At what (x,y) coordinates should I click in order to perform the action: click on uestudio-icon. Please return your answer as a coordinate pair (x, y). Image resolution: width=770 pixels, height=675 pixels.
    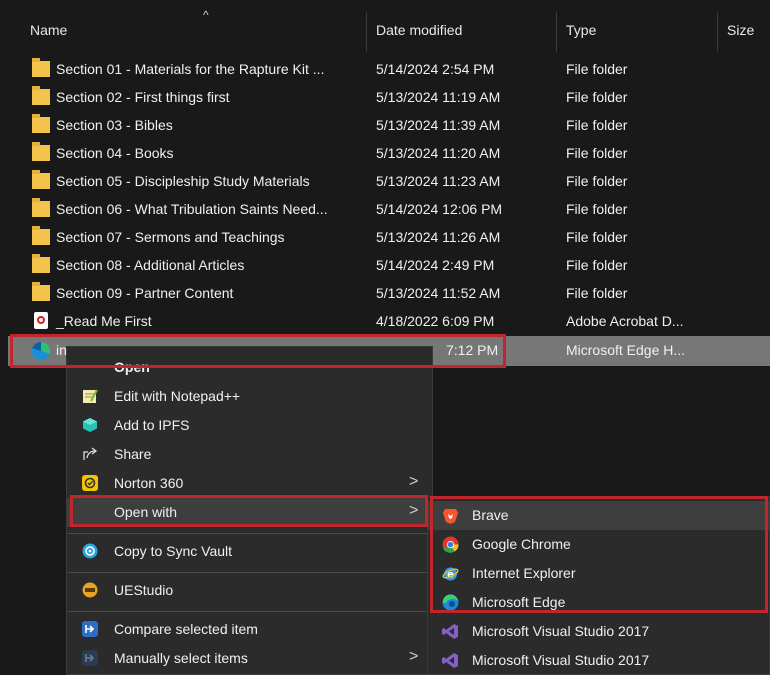
    Looking at the image, I should click on (90, 590).